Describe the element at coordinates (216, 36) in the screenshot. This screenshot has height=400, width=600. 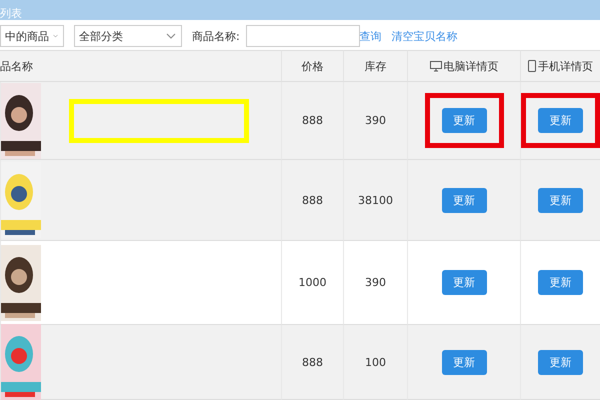
I see `name-label: 商品名称:` at that location.